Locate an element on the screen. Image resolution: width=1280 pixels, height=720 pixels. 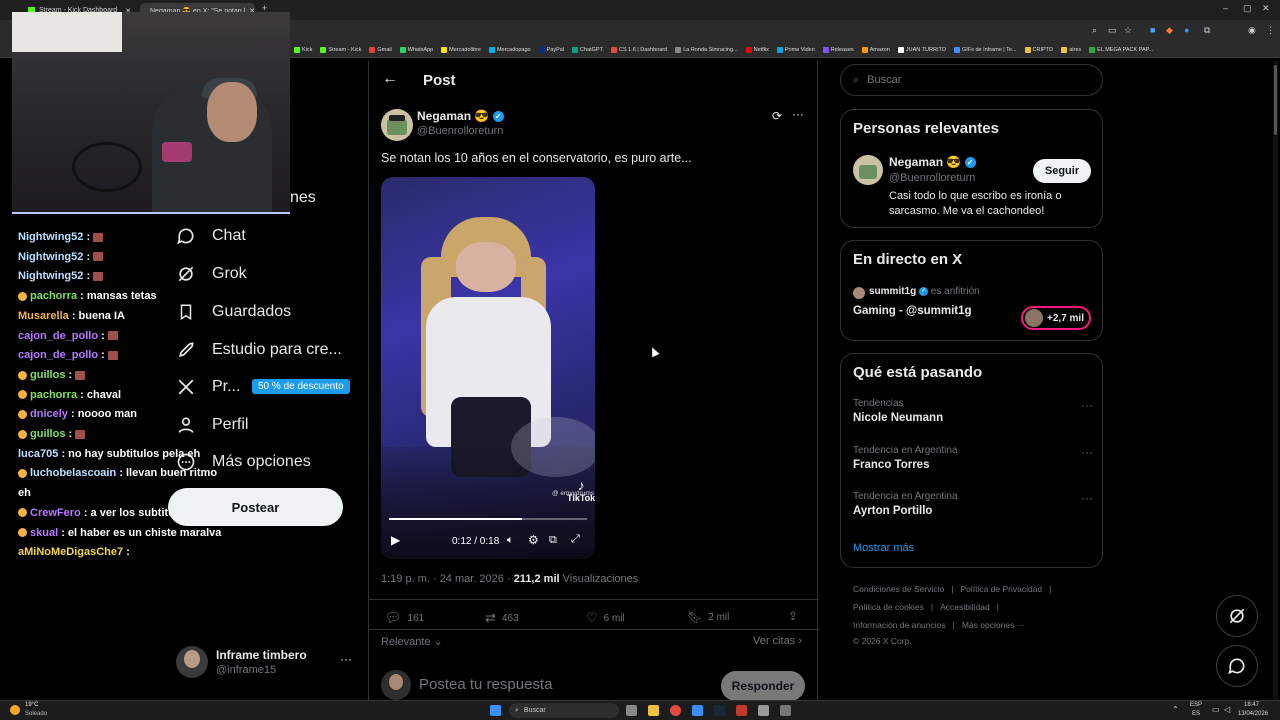
chat-username: dnicely is located at coordinates (49, 414).